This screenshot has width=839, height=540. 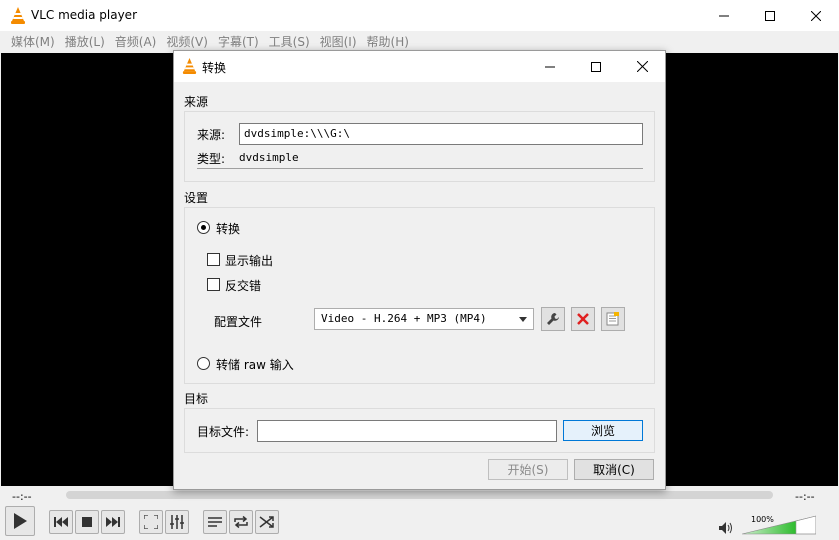 What do you see at coordinates (211, 135) in the screenshot?
I see `source-label: 来源:` at bounding box center [211, 135].